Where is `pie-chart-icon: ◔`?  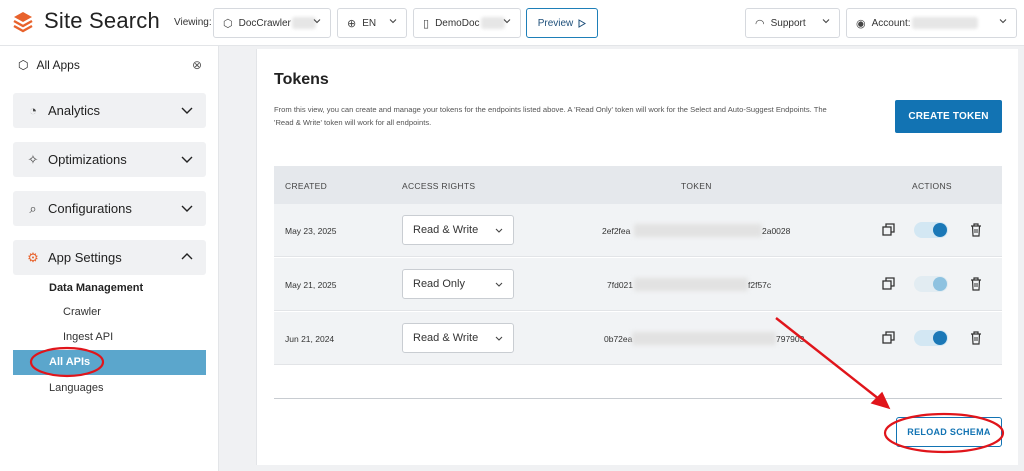
pie-chart-icon: ◔ is located at coordinates (33, 110).